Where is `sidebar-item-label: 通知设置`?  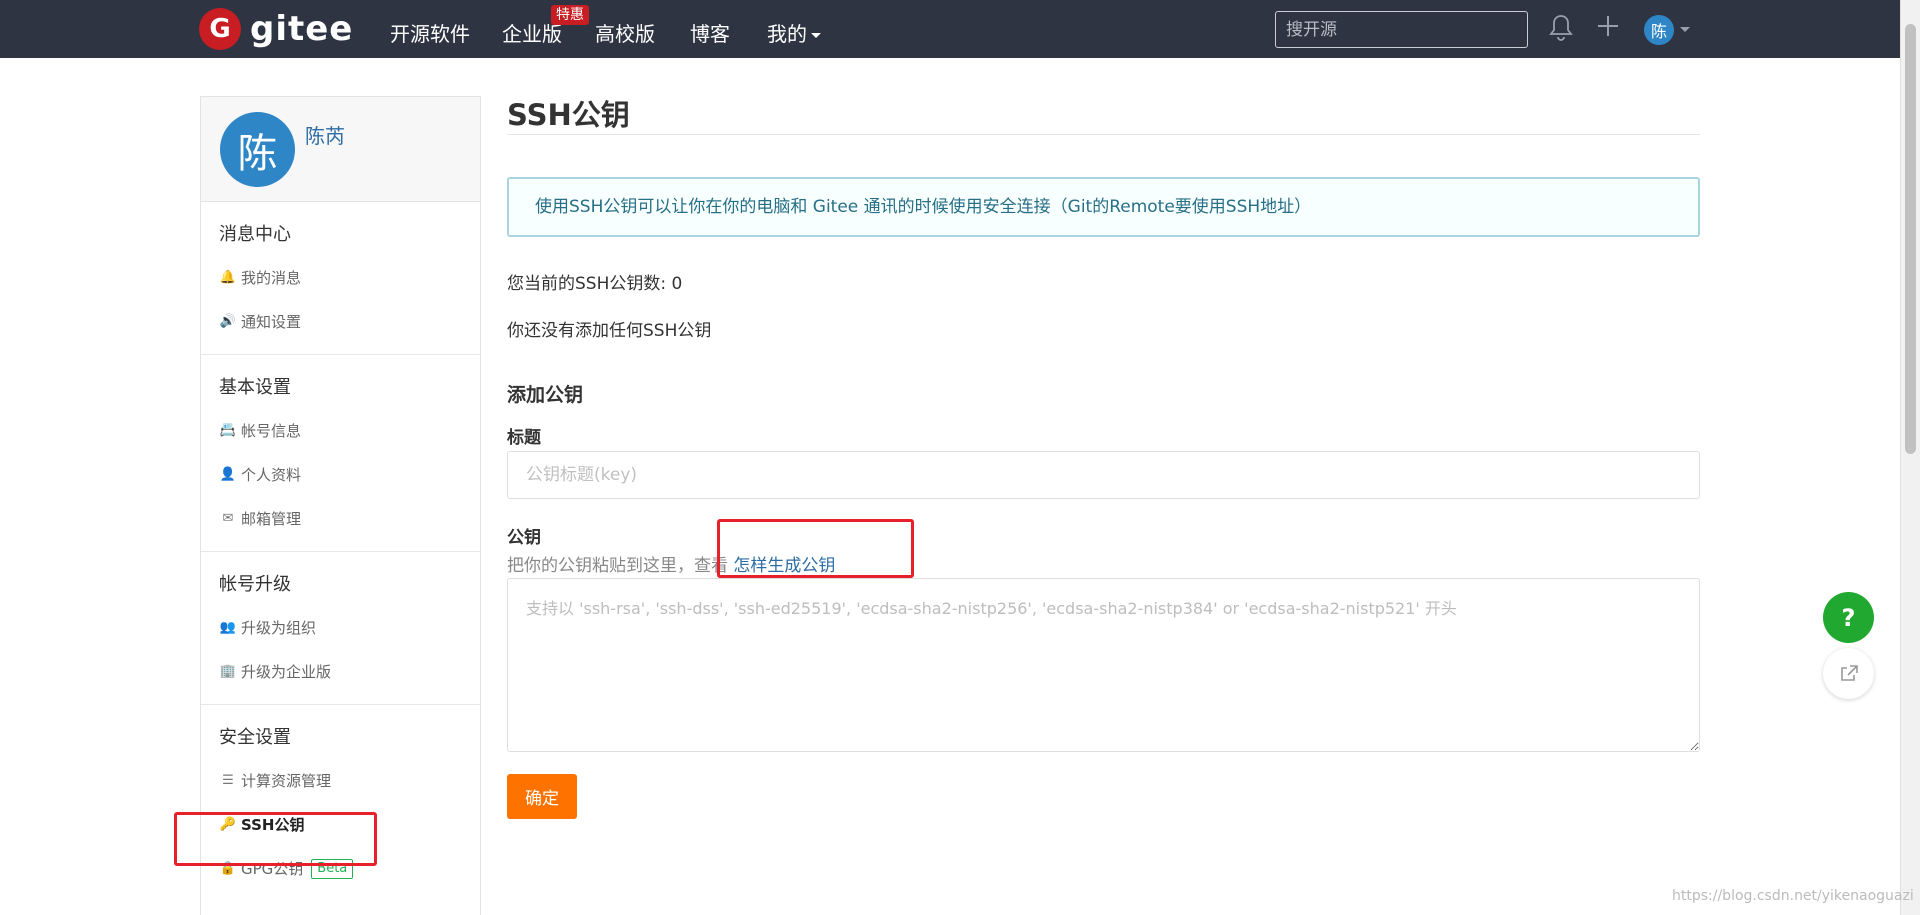 sidebar-item-label: 通知设置 is located at coordinates (271, 322).